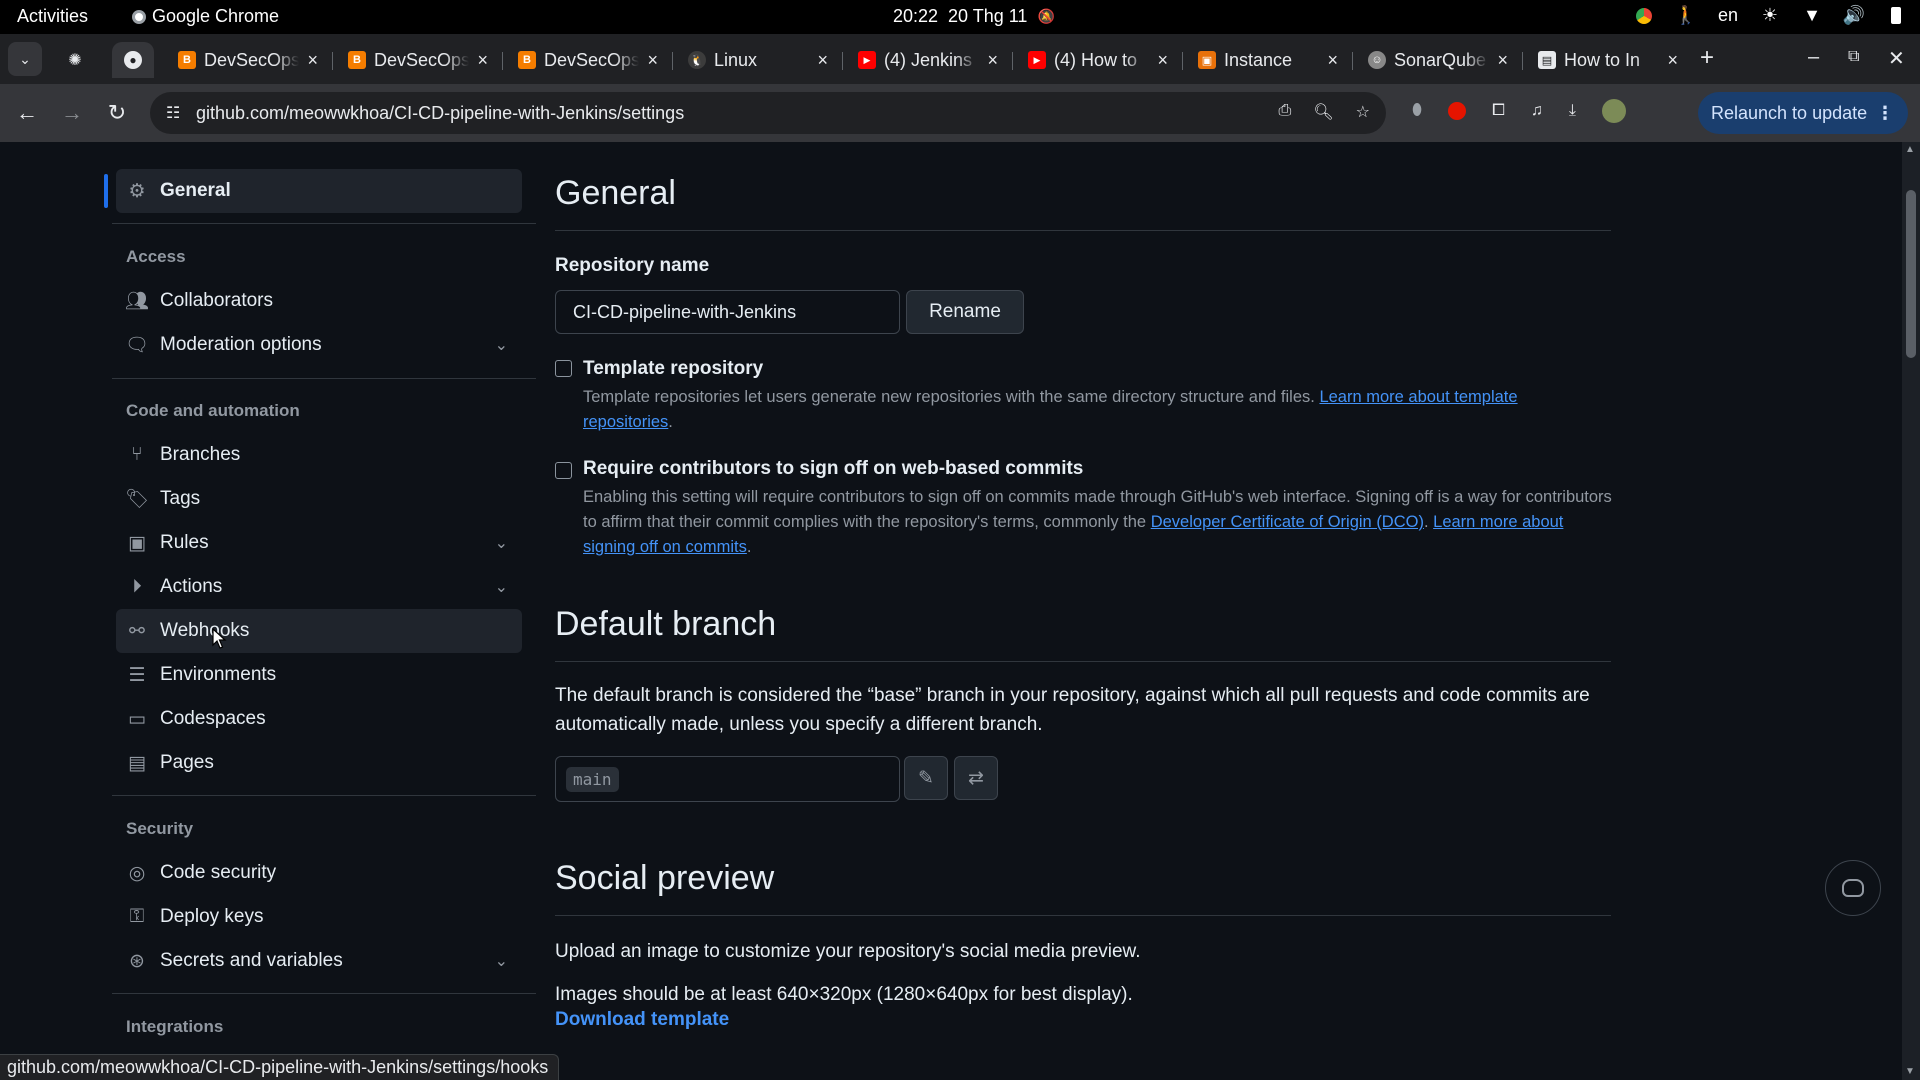 The height and width of the screenshot is (1080, 1920). Describe the element at coordinates (1268, 60) in the screenshot. I see `tab-aws-instance: ▣ Instance ×` at that location.